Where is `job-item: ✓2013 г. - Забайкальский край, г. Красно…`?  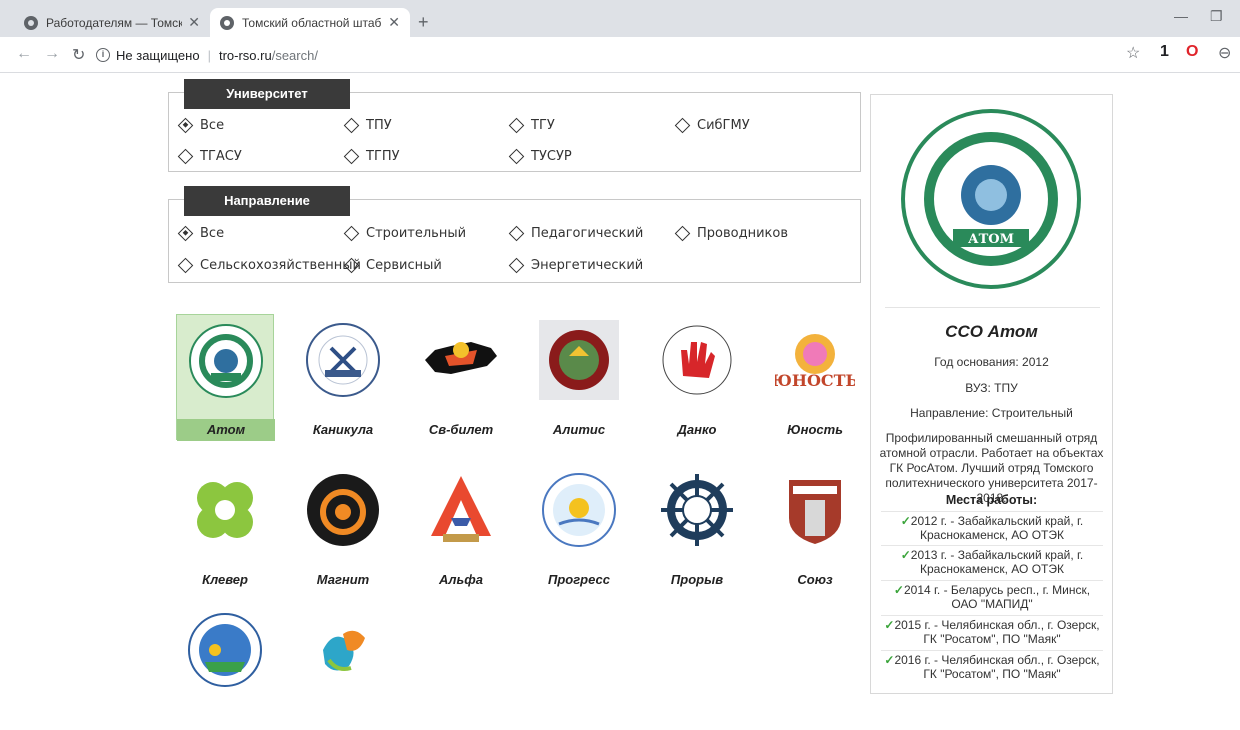
job-item: ✓2013 г. - Забайкальский край, г. Красно… is located at coordinates (992, 560).